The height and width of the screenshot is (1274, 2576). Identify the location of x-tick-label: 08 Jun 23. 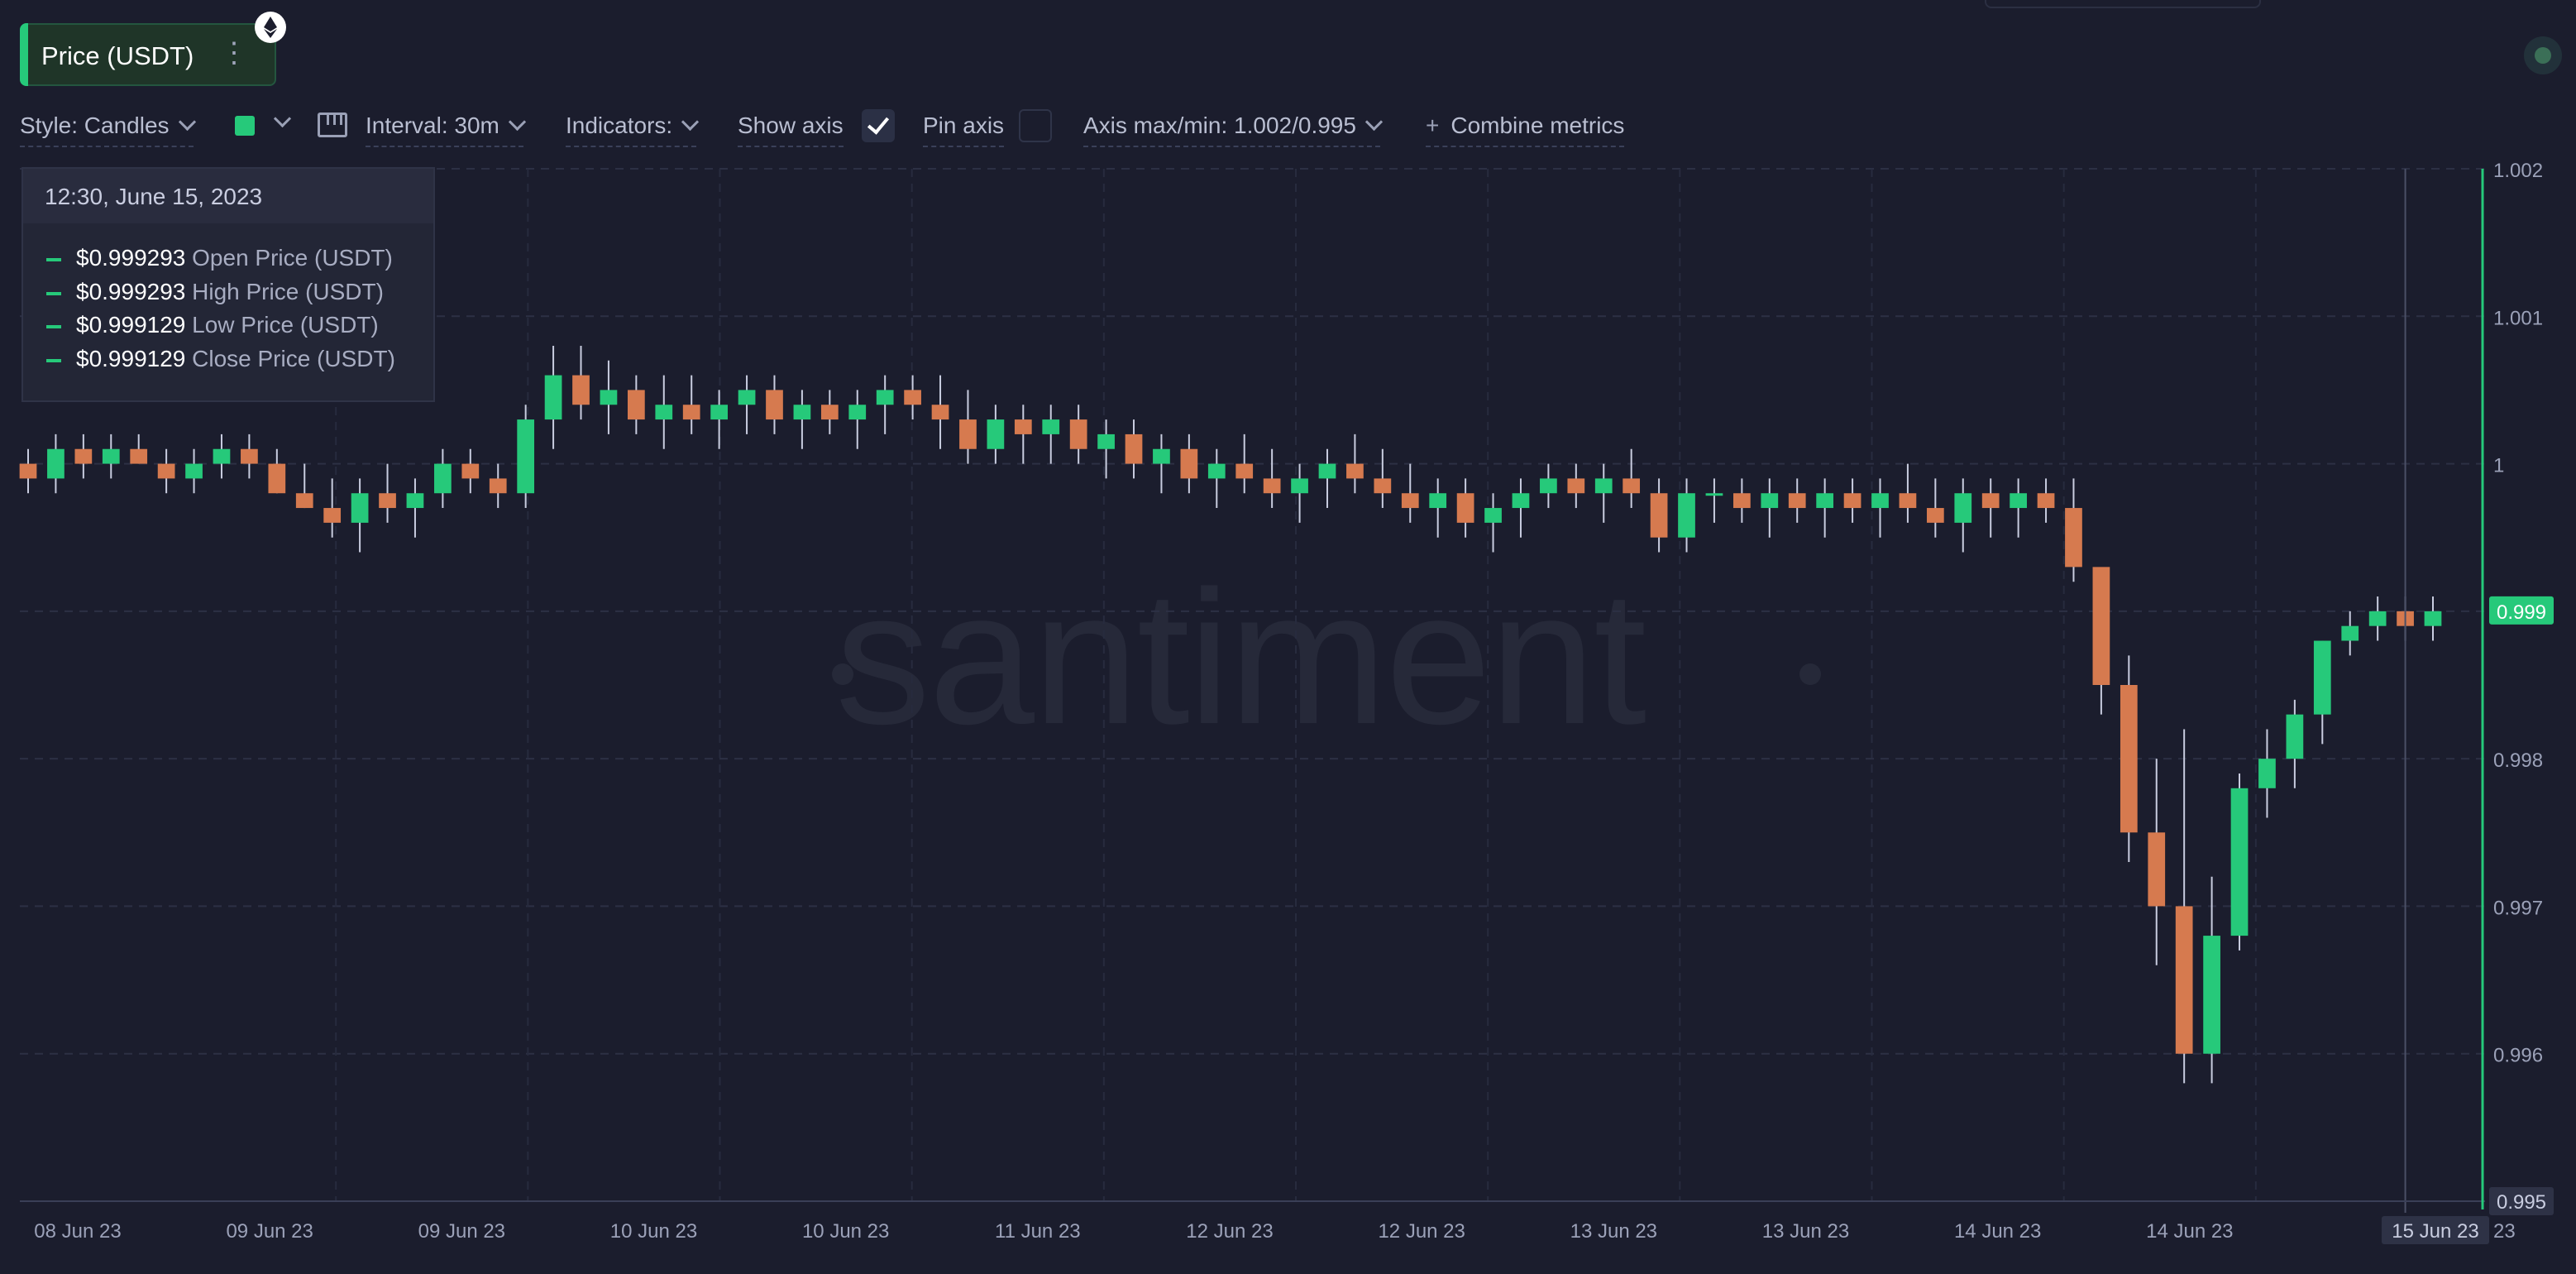
(77, 1231).